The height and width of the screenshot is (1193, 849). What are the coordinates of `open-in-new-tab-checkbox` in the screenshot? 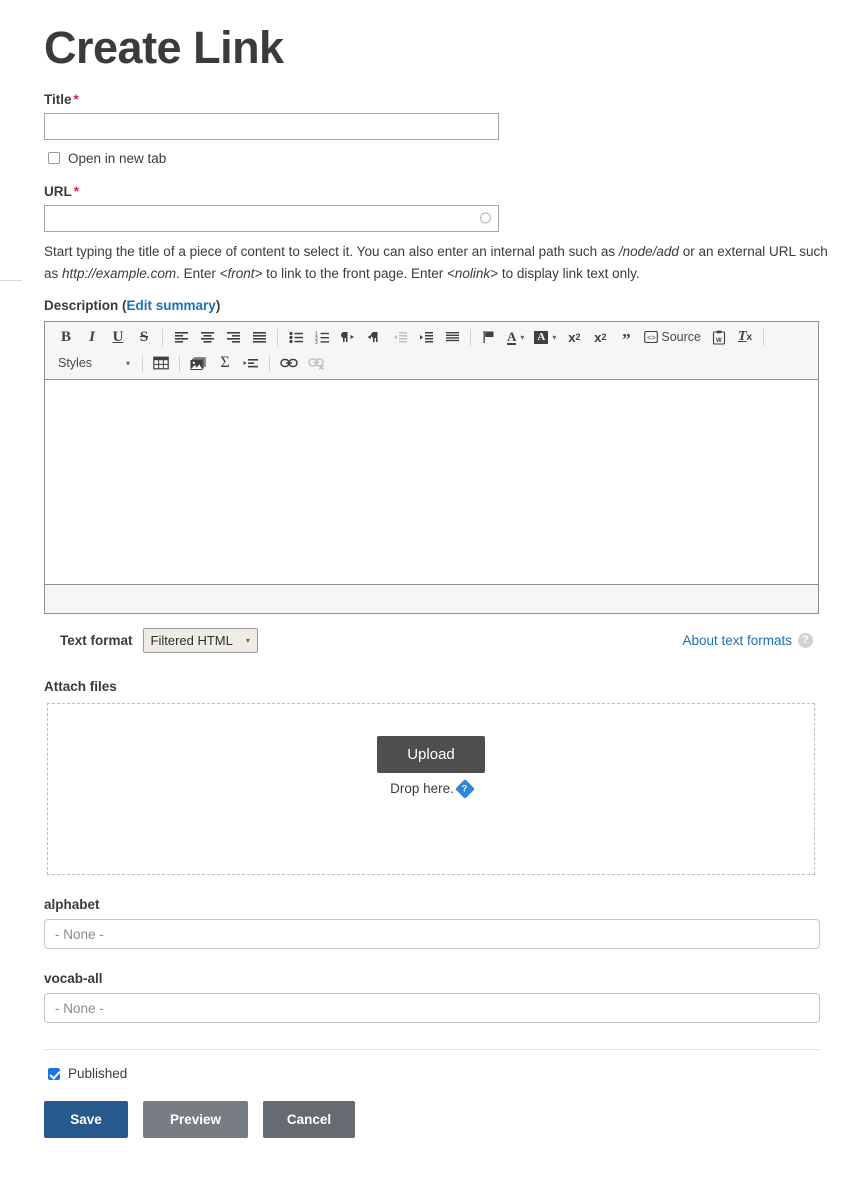 It's located at (54, 158).